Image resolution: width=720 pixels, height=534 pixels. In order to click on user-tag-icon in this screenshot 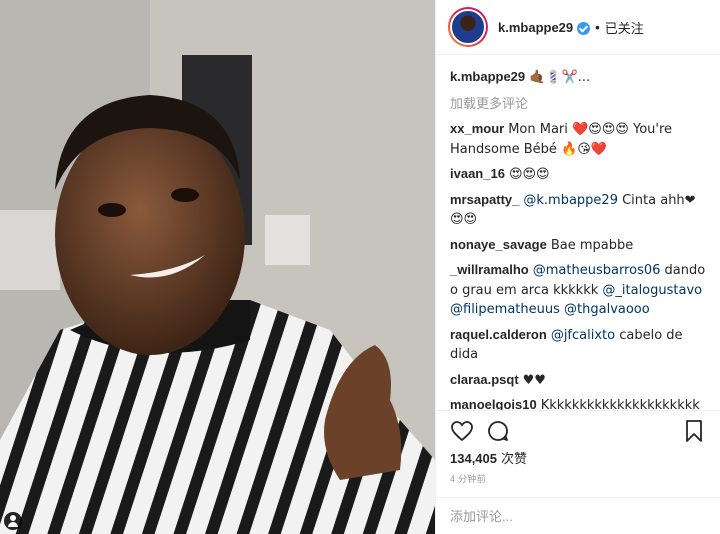, I will do `click(13, 521)`.